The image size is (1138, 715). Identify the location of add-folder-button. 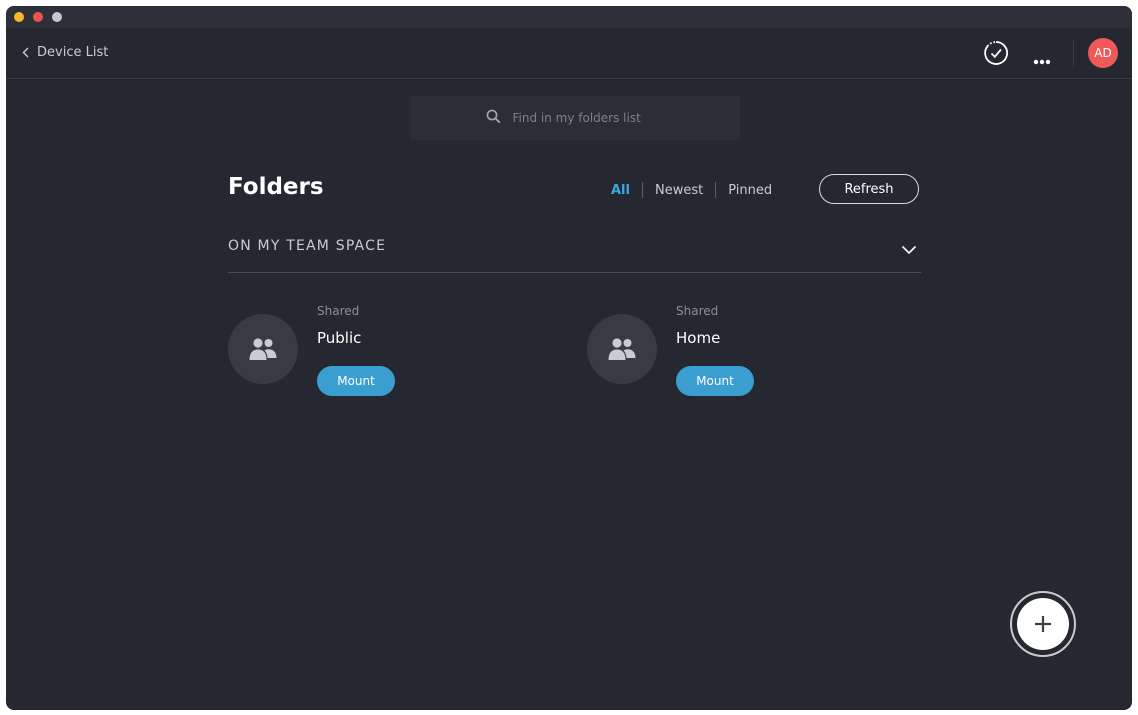
(1043, 624).